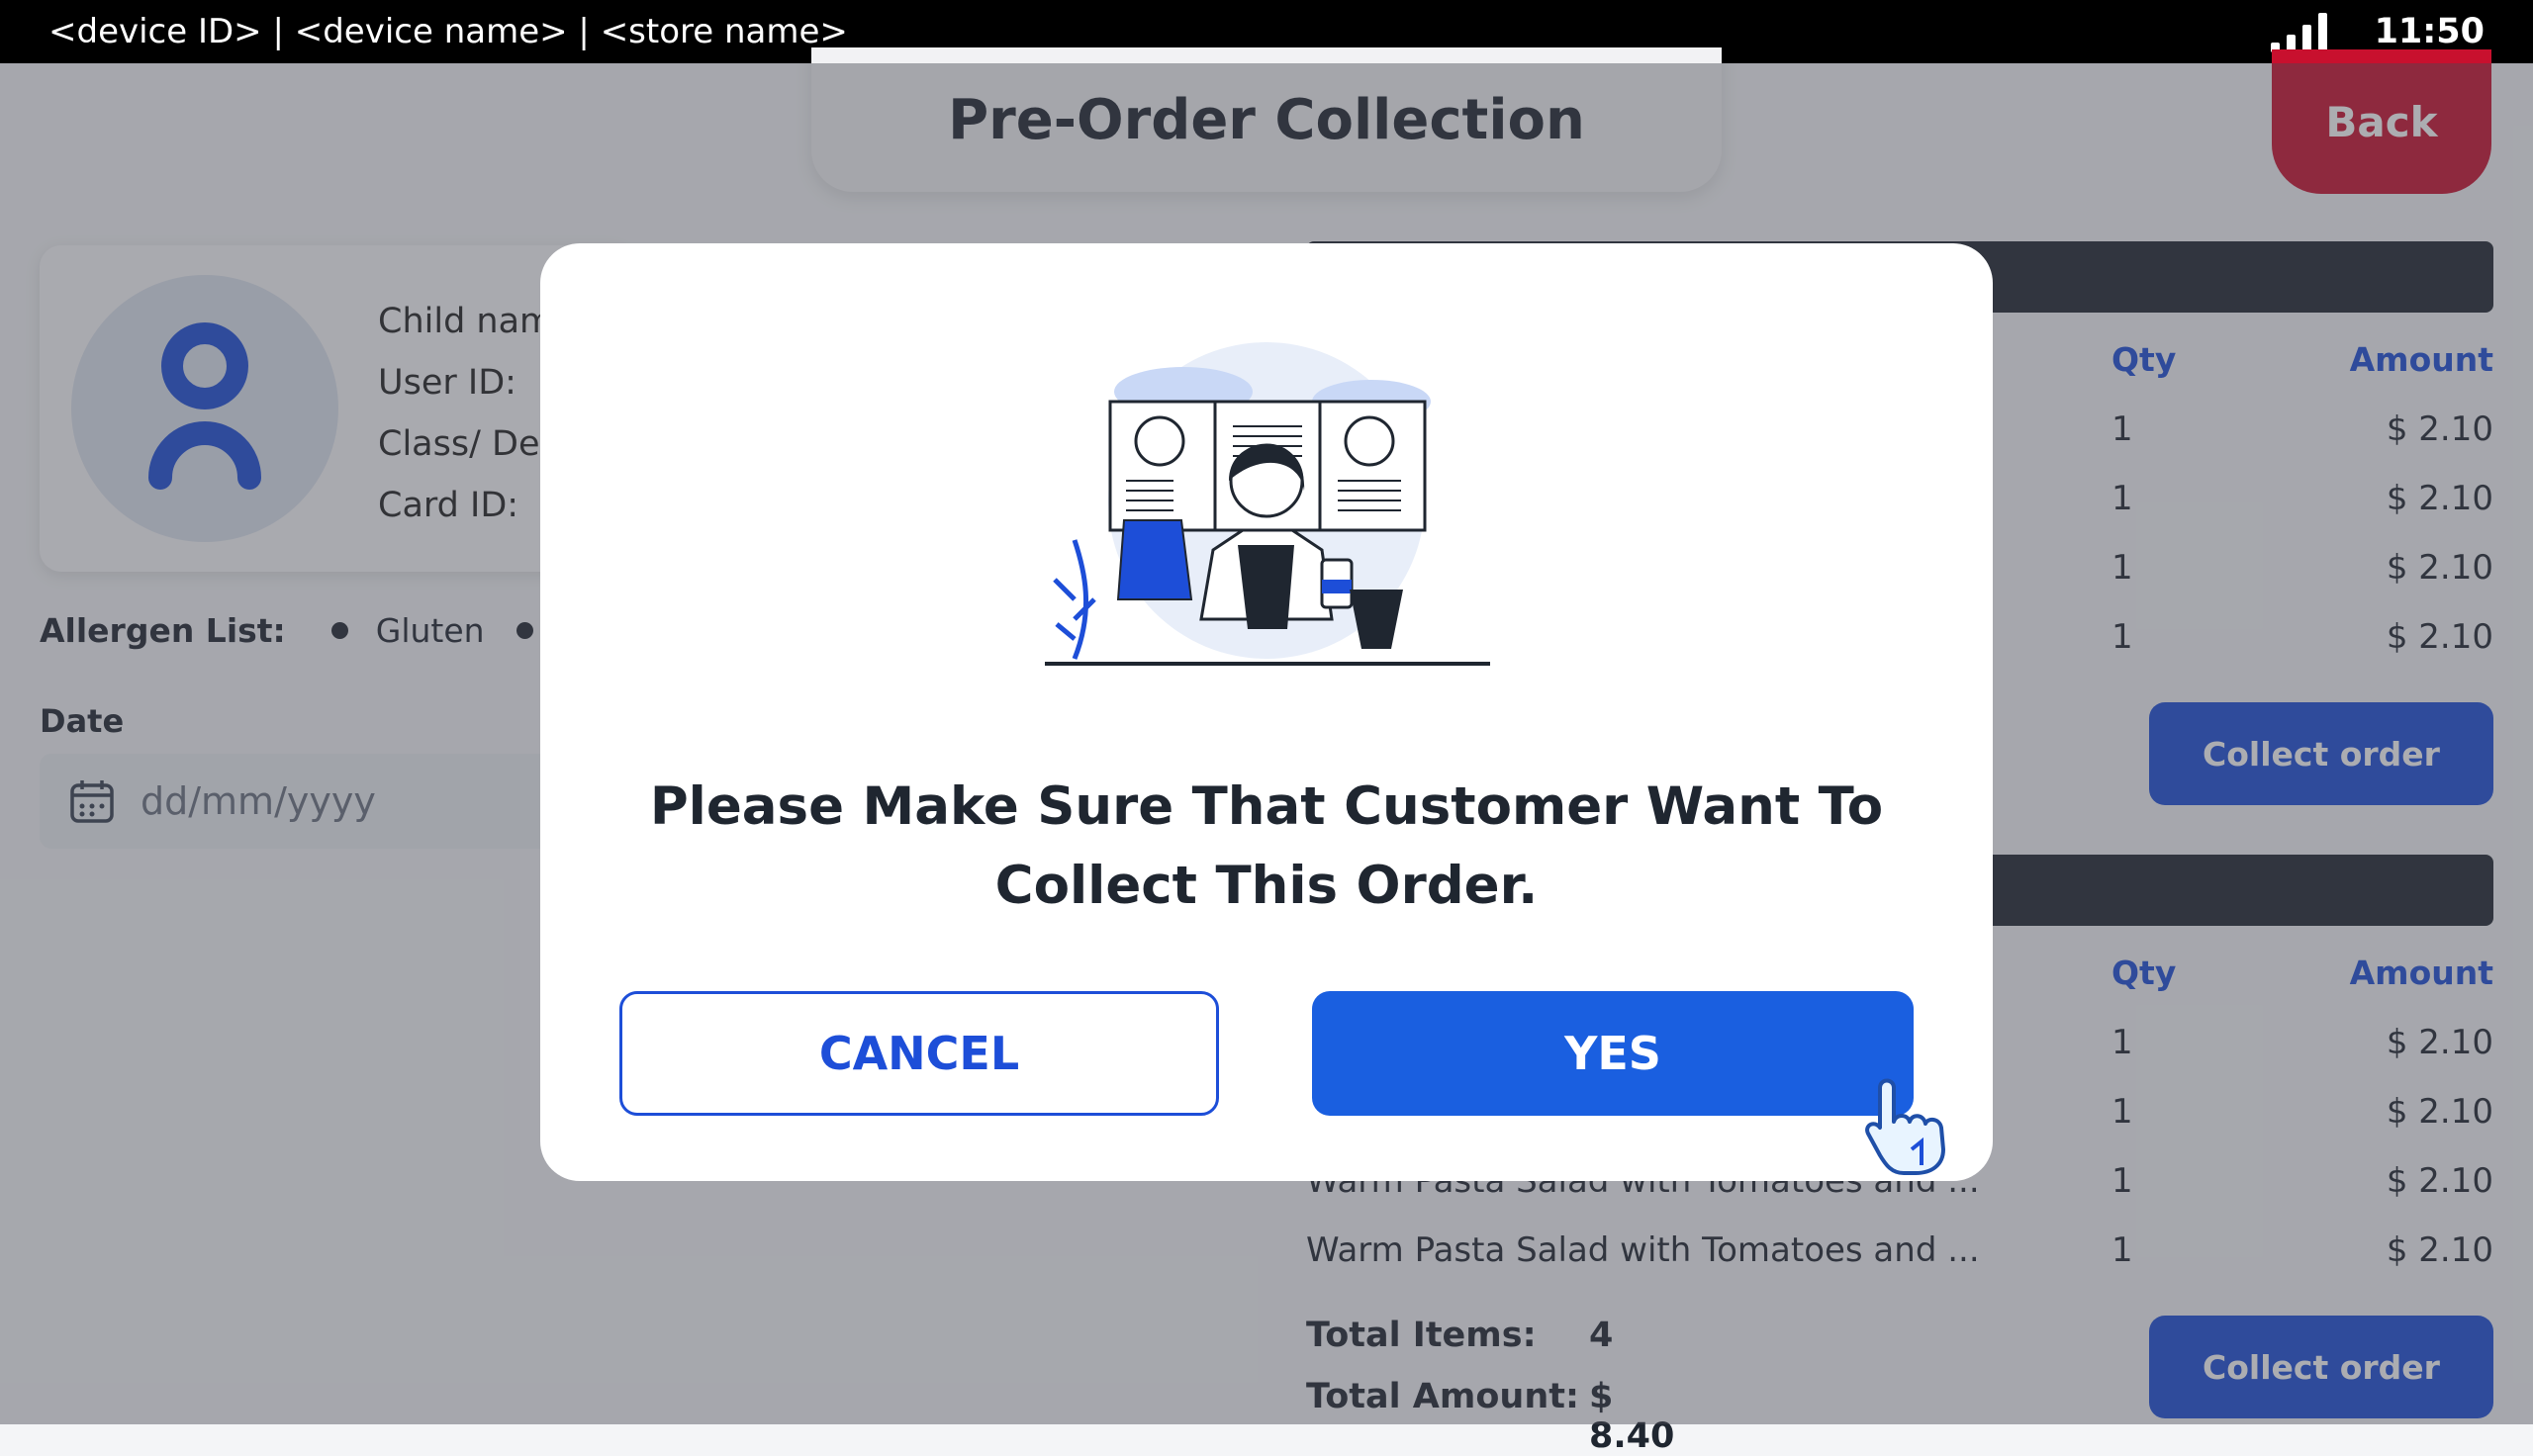 The image size is (2533, 1456). Describe the element at coordinates (1266, 886) in the screenshot. I see `confirm-message-line2: Collect This Order.` at that location.